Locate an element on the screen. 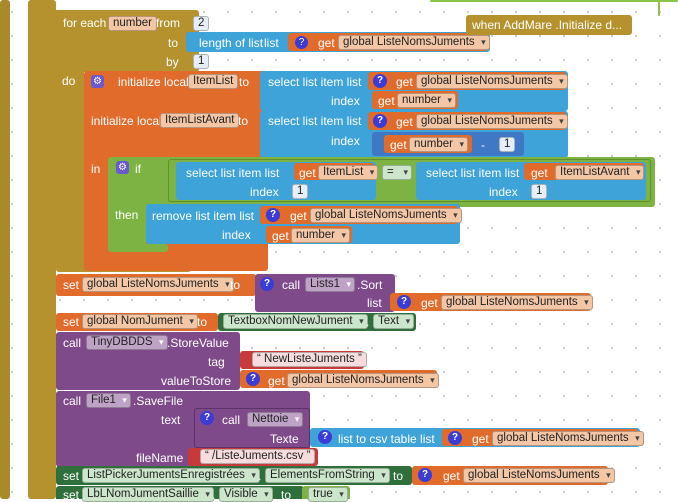 The image size is (678, 502). init1-var: ItemList is located at coordinates (213, 81).